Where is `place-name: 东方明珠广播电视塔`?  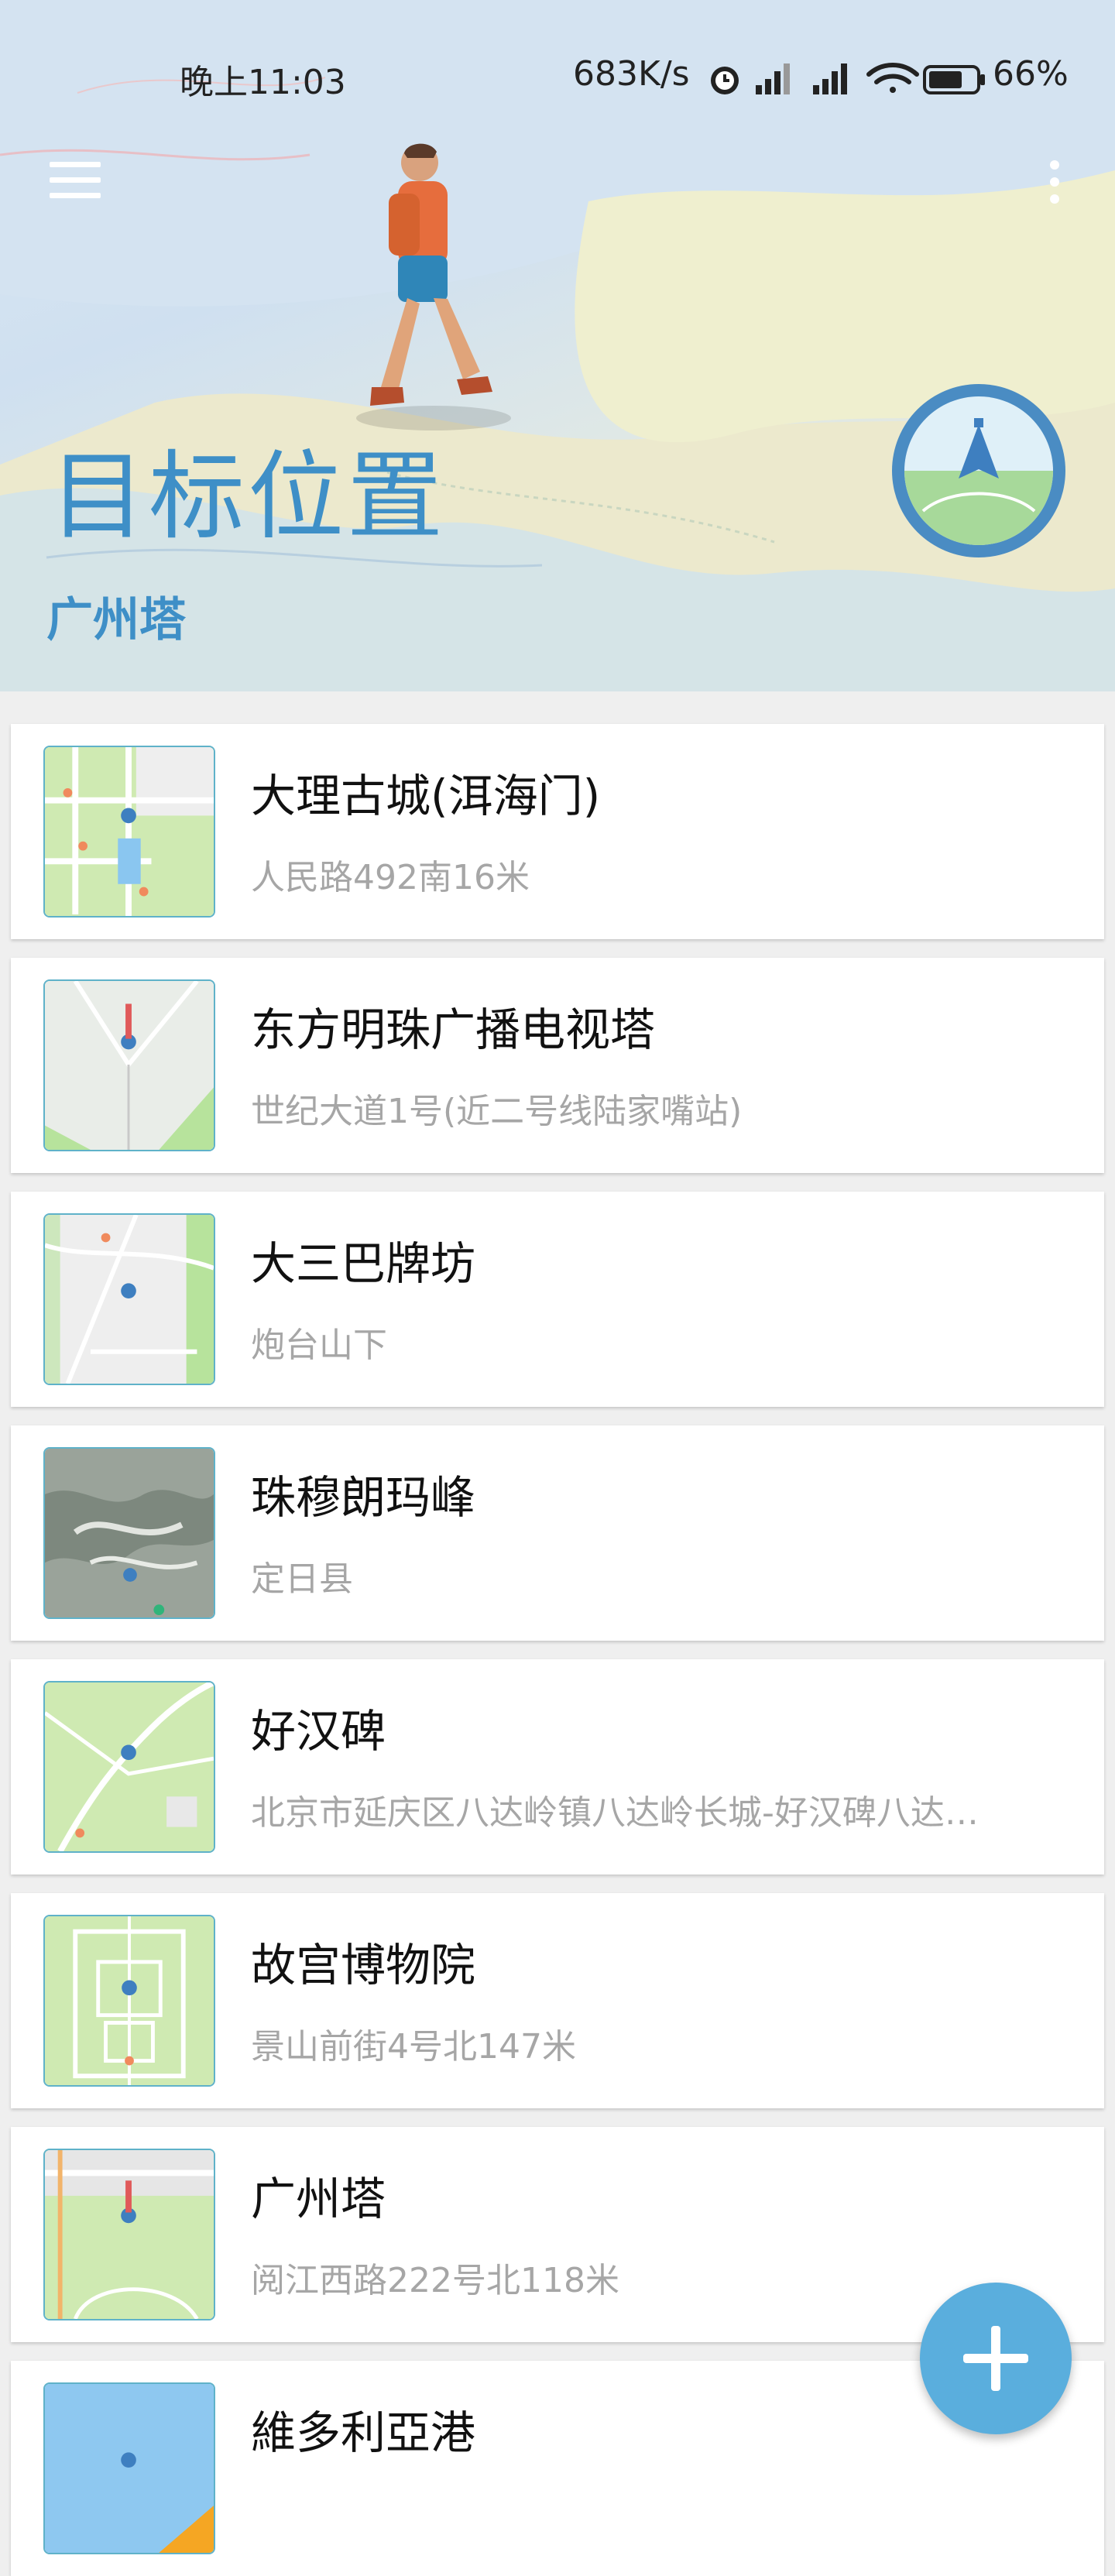 place-name: 东方明珠广播电视塔 is located at coordinates (453, 1029).